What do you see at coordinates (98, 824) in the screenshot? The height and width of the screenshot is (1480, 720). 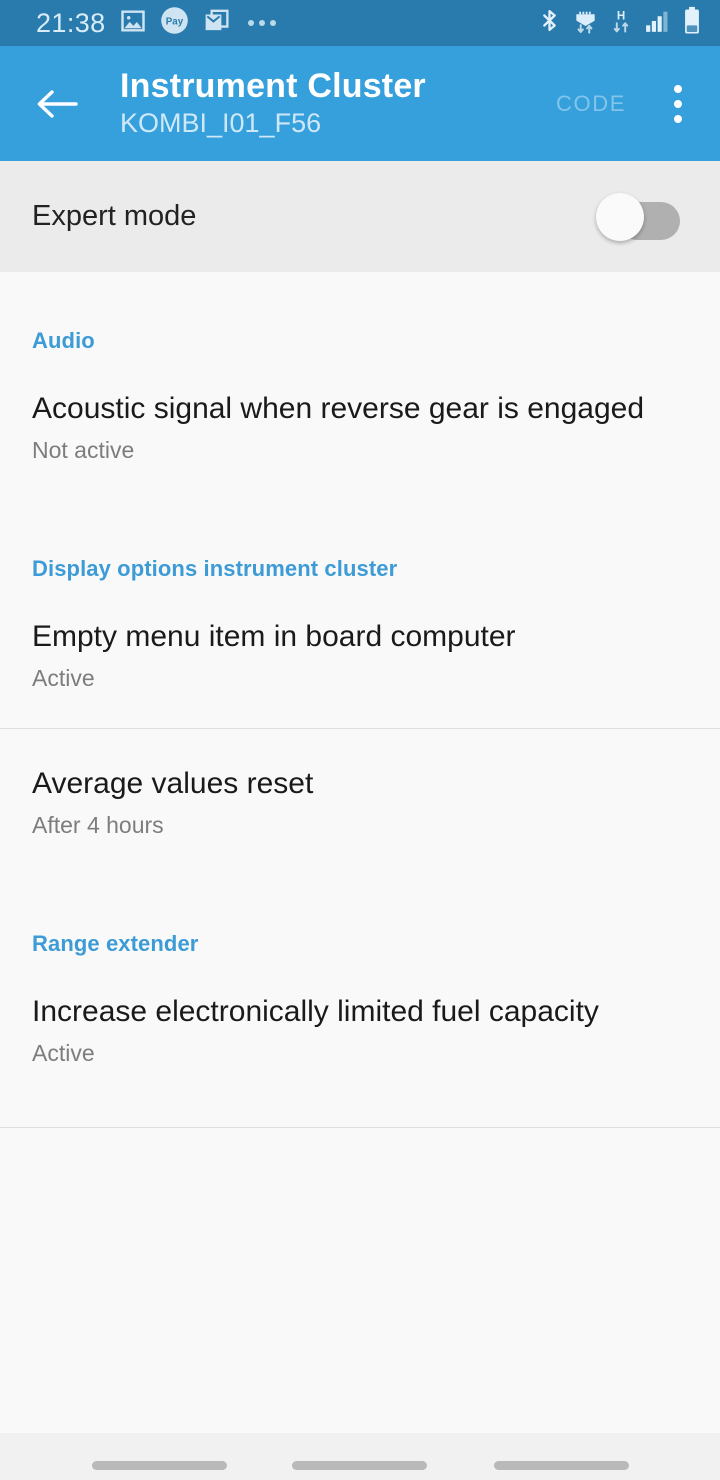 I see `pref-summary: After 4 hours` at bounding box center [98, 824].